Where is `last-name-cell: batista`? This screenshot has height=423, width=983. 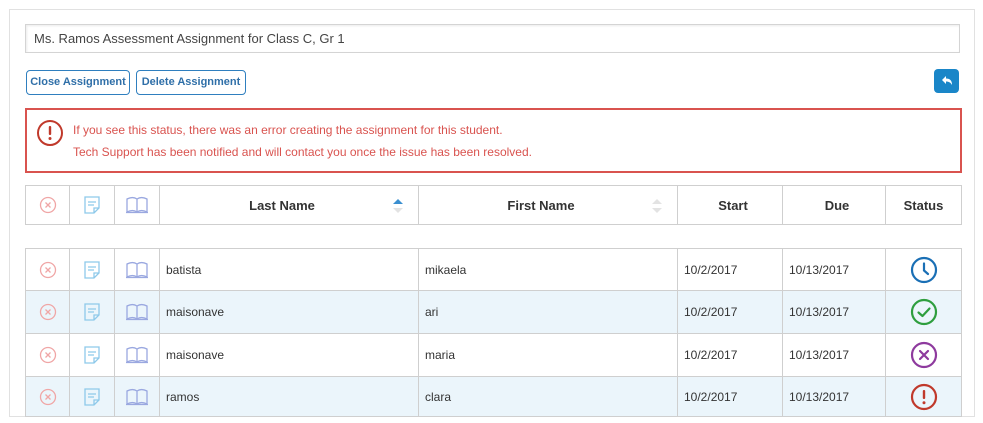
last-name-cell: batista is located at coordinates (288, 269).